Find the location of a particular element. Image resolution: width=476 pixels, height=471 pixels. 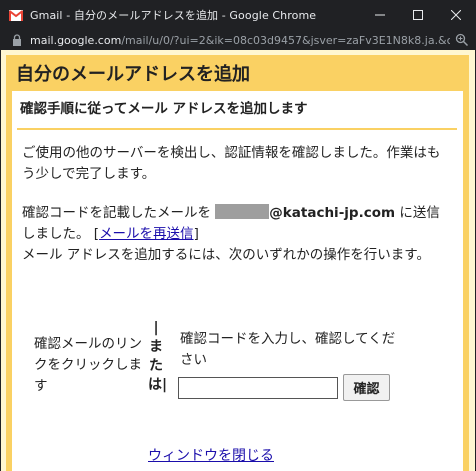

email-domain: @katachi-jp.com is located at coordinates (332, 213).